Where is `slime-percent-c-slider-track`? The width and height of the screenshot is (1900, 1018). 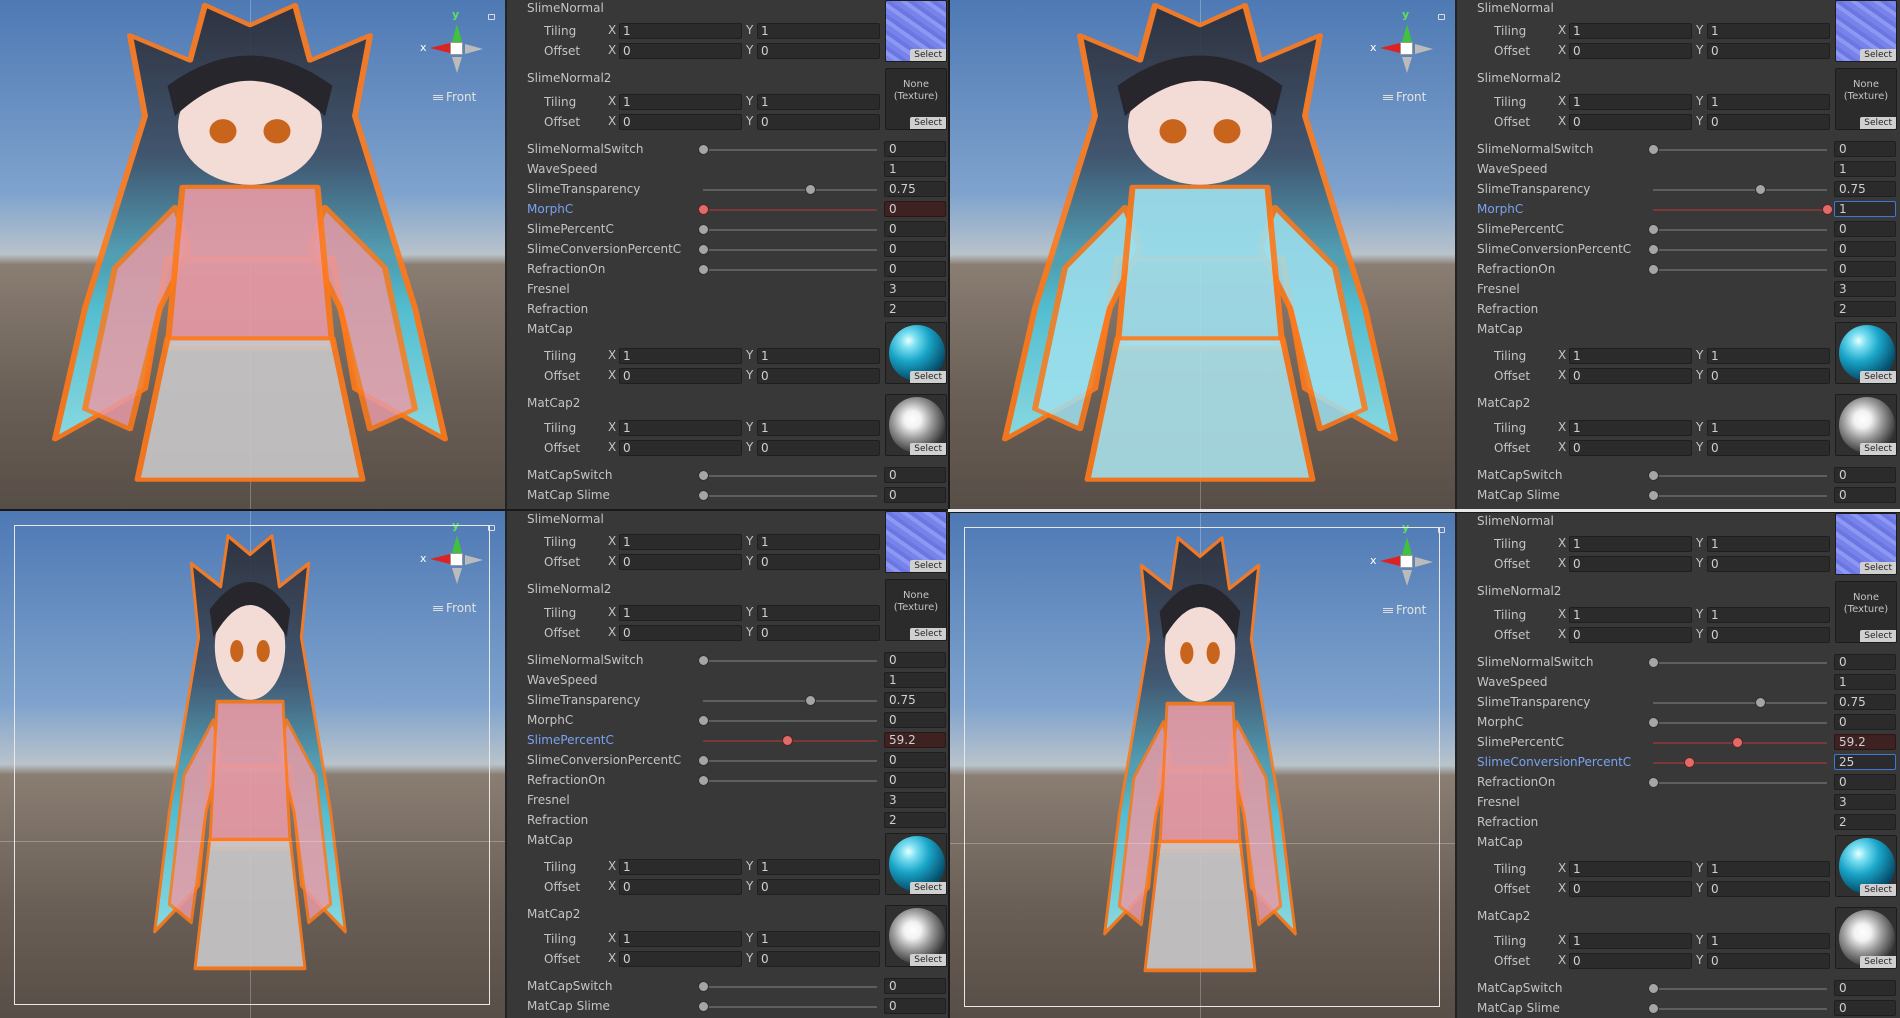
slime-percent-c-slider-track is located at coordinates (1740, 230).